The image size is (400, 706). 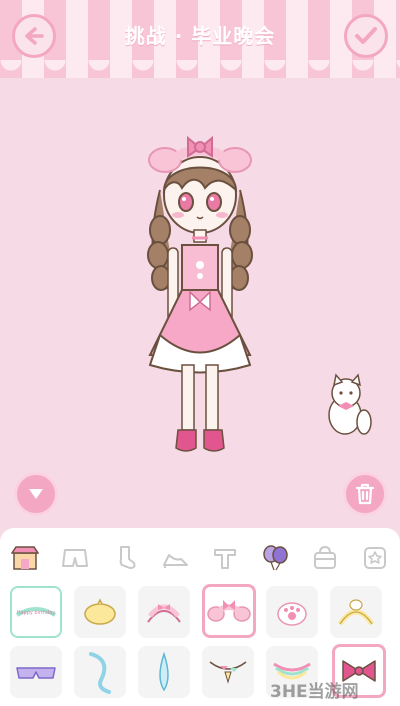 I want to click on tab-props, so click(x=275, y=558).